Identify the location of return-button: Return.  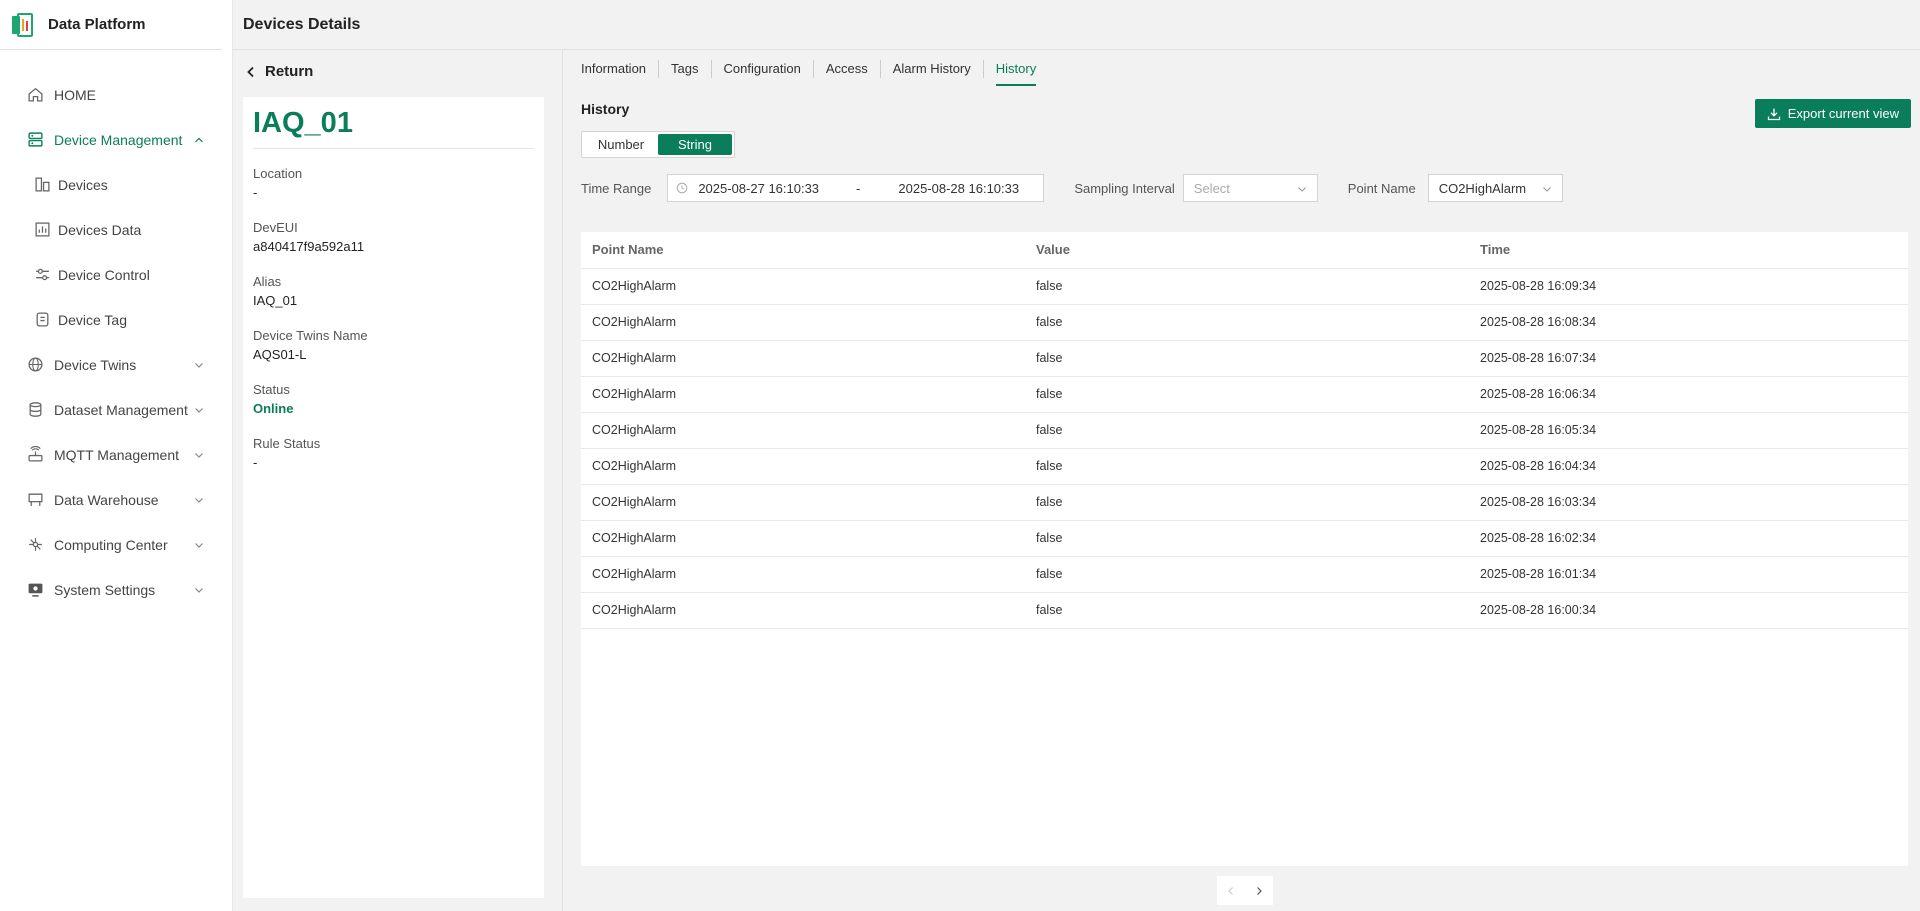
(279, 71).